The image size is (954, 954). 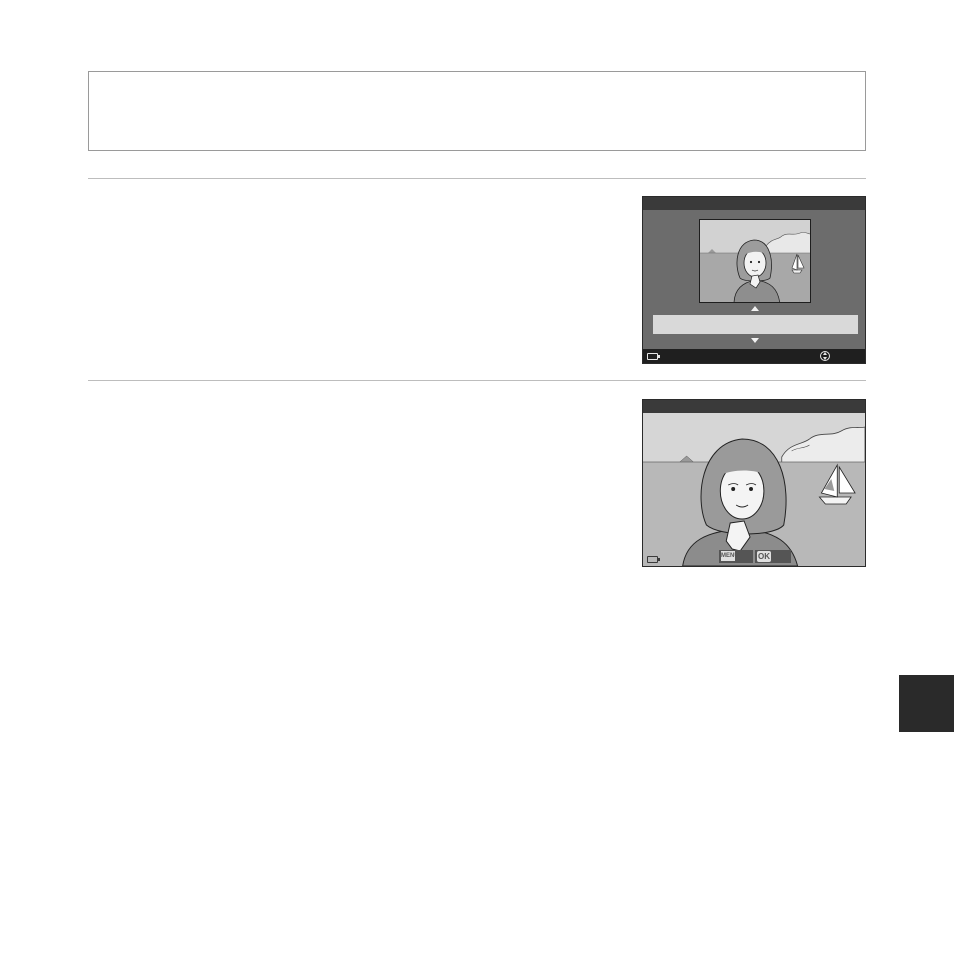 I want to click on section-side-tab, so click(x=926, y=703).